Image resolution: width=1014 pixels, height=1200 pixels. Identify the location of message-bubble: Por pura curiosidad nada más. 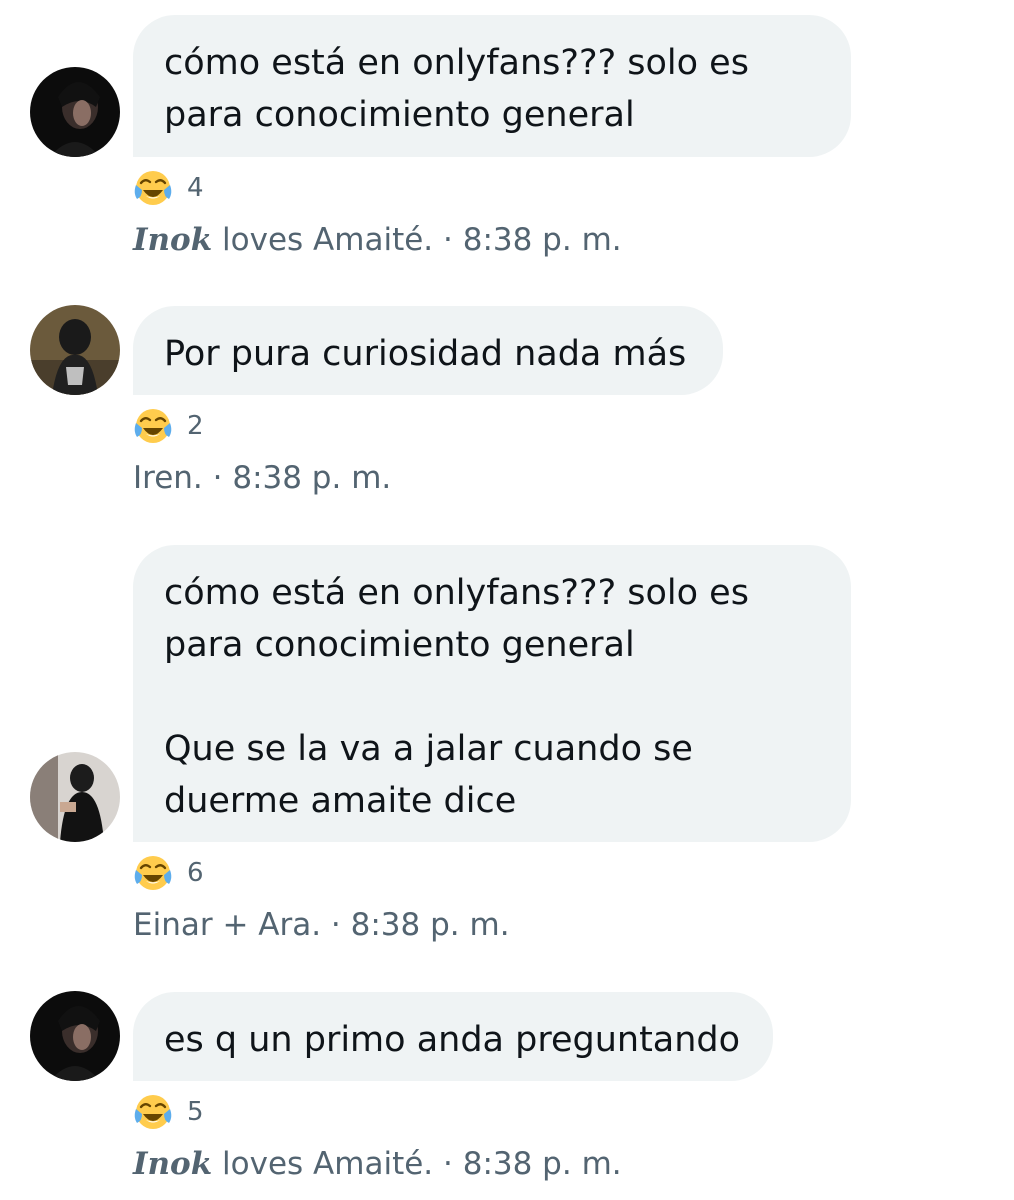
(428, 350).